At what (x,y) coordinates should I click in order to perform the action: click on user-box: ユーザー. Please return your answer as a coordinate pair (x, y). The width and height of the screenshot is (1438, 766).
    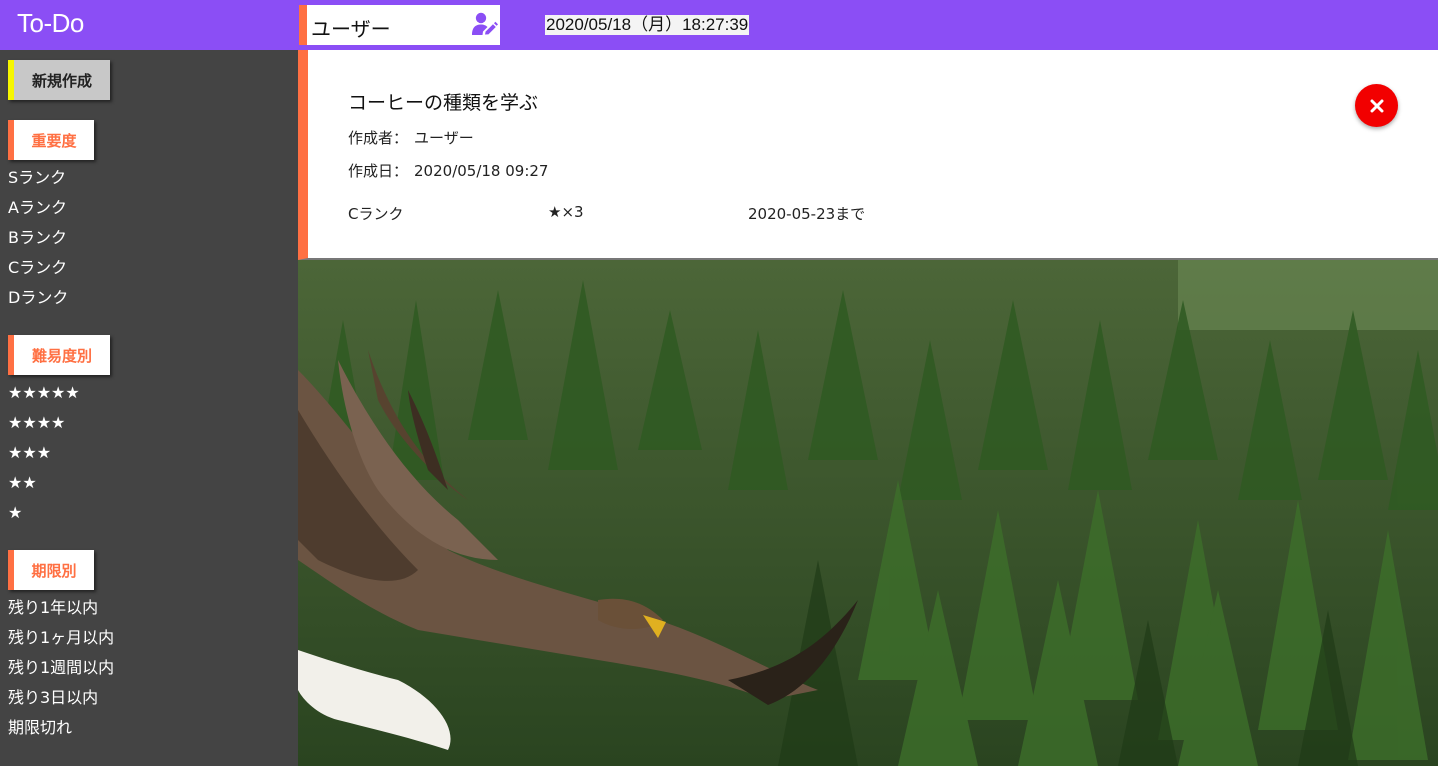
    Looking at the image, I should click on (399, 25).